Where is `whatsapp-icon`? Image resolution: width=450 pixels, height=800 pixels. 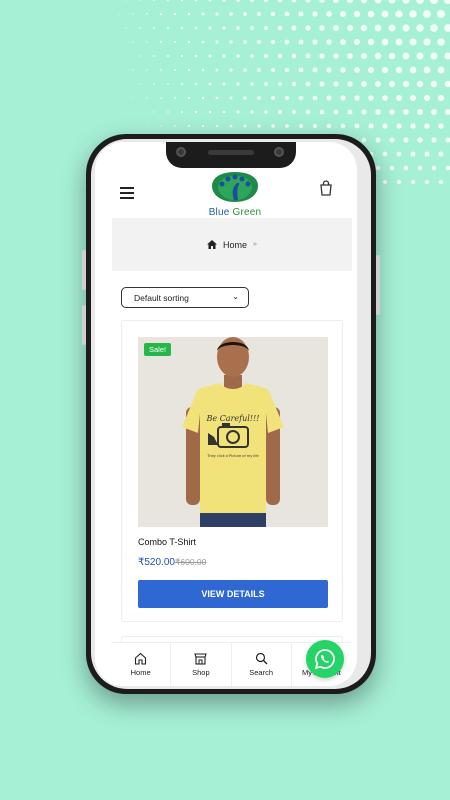 whatsapp-icon is located at coordinates (324, 659).